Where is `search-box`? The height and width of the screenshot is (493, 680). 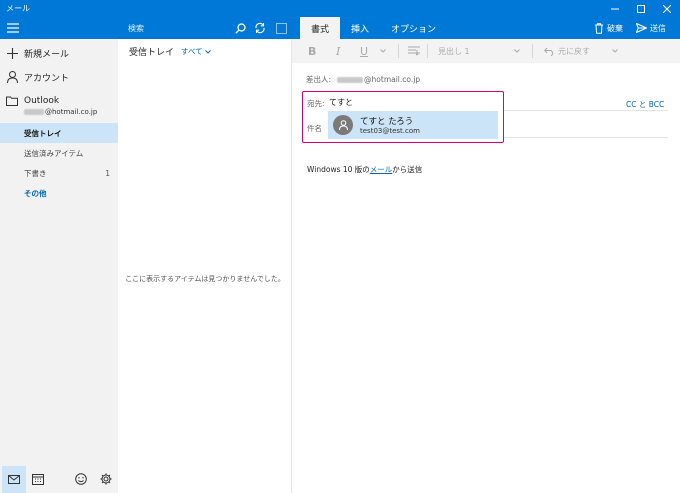 search-box is located at coordinates (205, 28).